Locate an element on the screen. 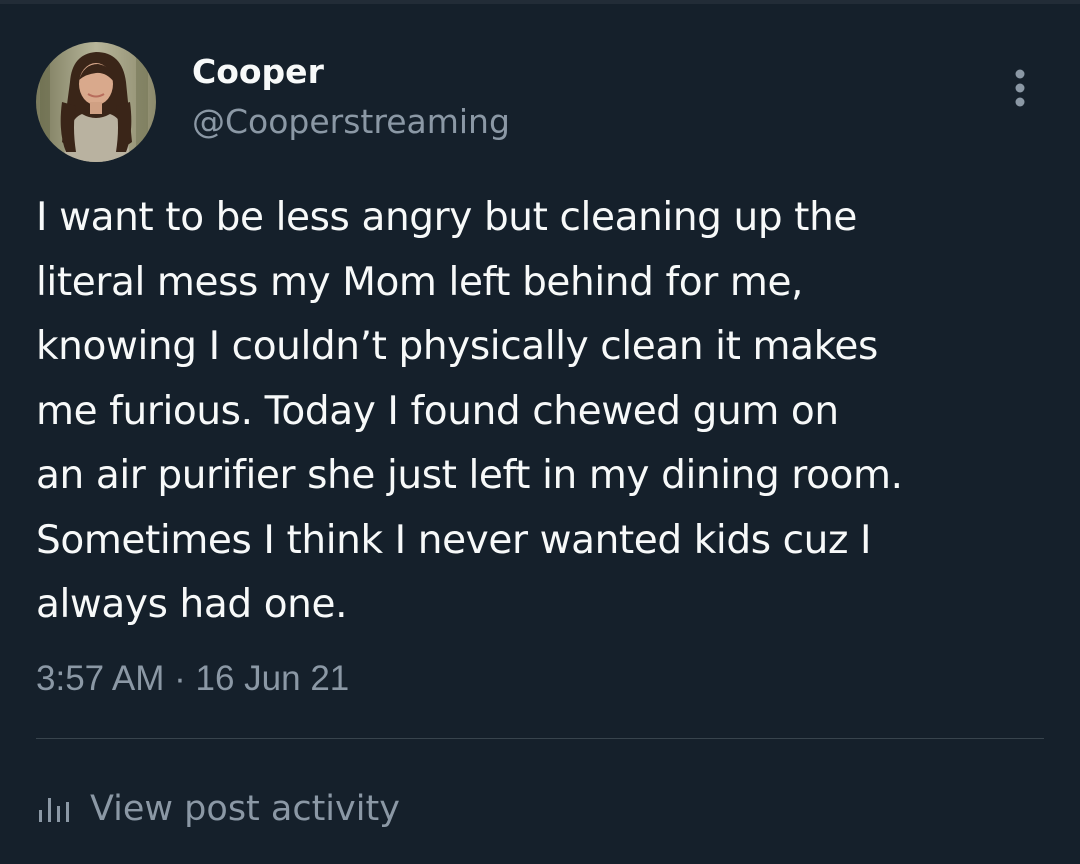 The image size is (1080, 864). bar-chart-icon is located at coordinates (54, 810).